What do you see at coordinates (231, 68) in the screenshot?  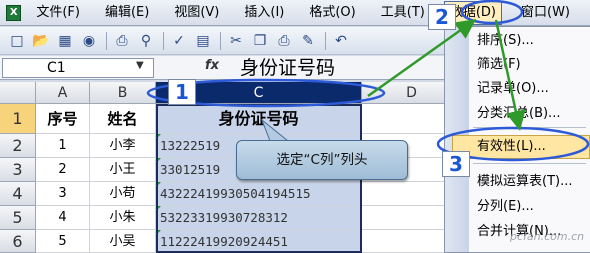 I see `formula-bar: C1 ▼ fx 身份证号码` at bounding box center [231, 68].